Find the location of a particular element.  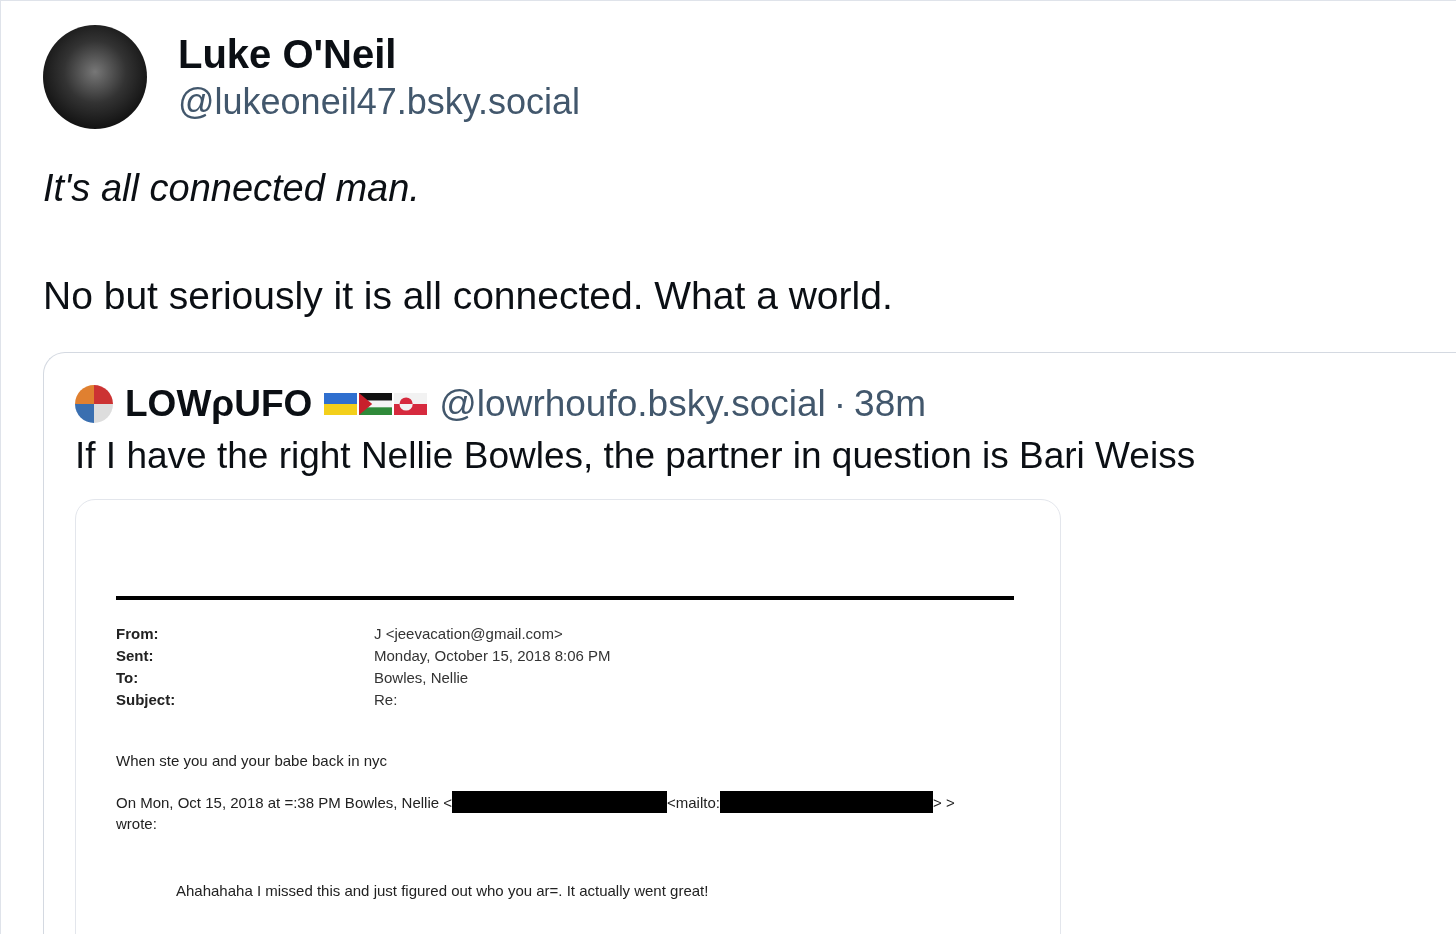

quoted-post-text: If I have the right Nellie Bowles, the partner in question is Bari Weiss is located at coordinates (636, 456).